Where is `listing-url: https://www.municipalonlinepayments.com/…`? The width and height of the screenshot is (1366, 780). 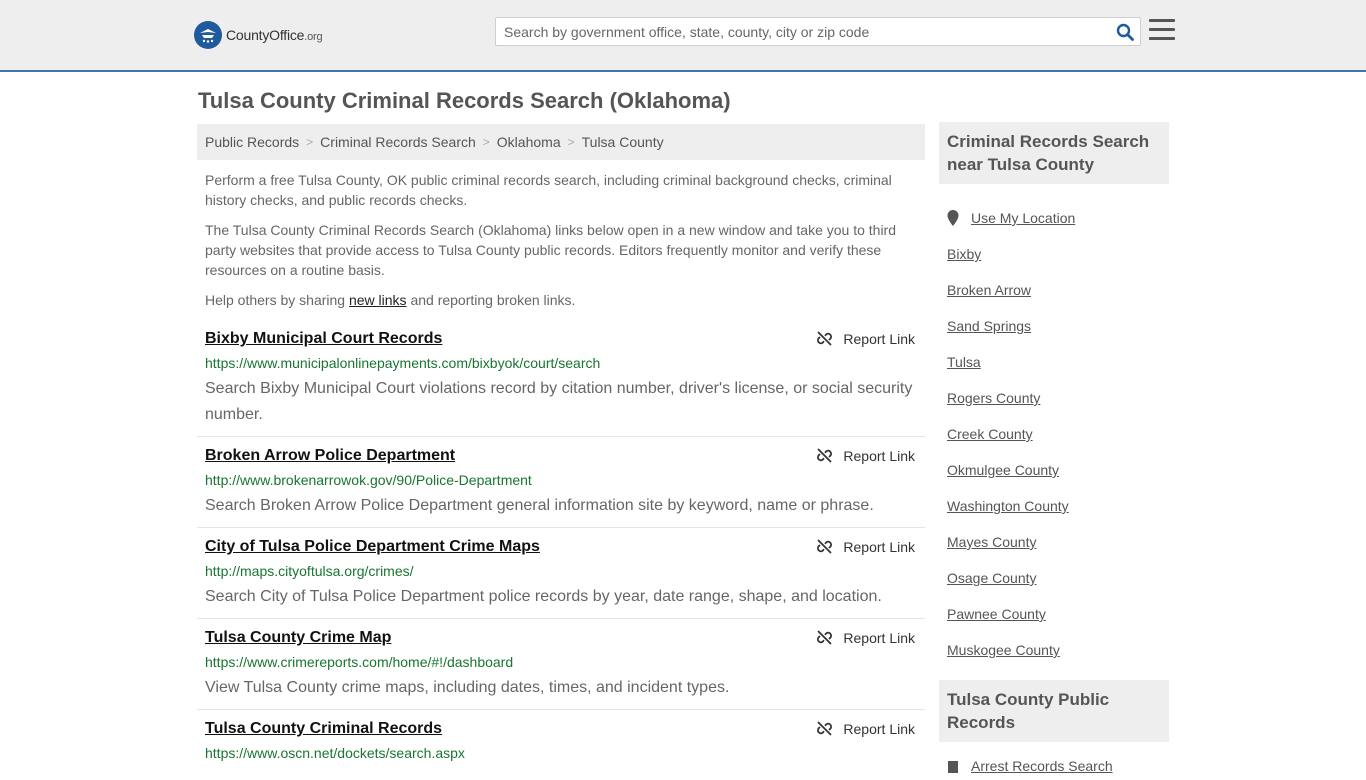
listing-url: https://www.municipalonlinepayments.com/… is located at coordinates (403, 363).